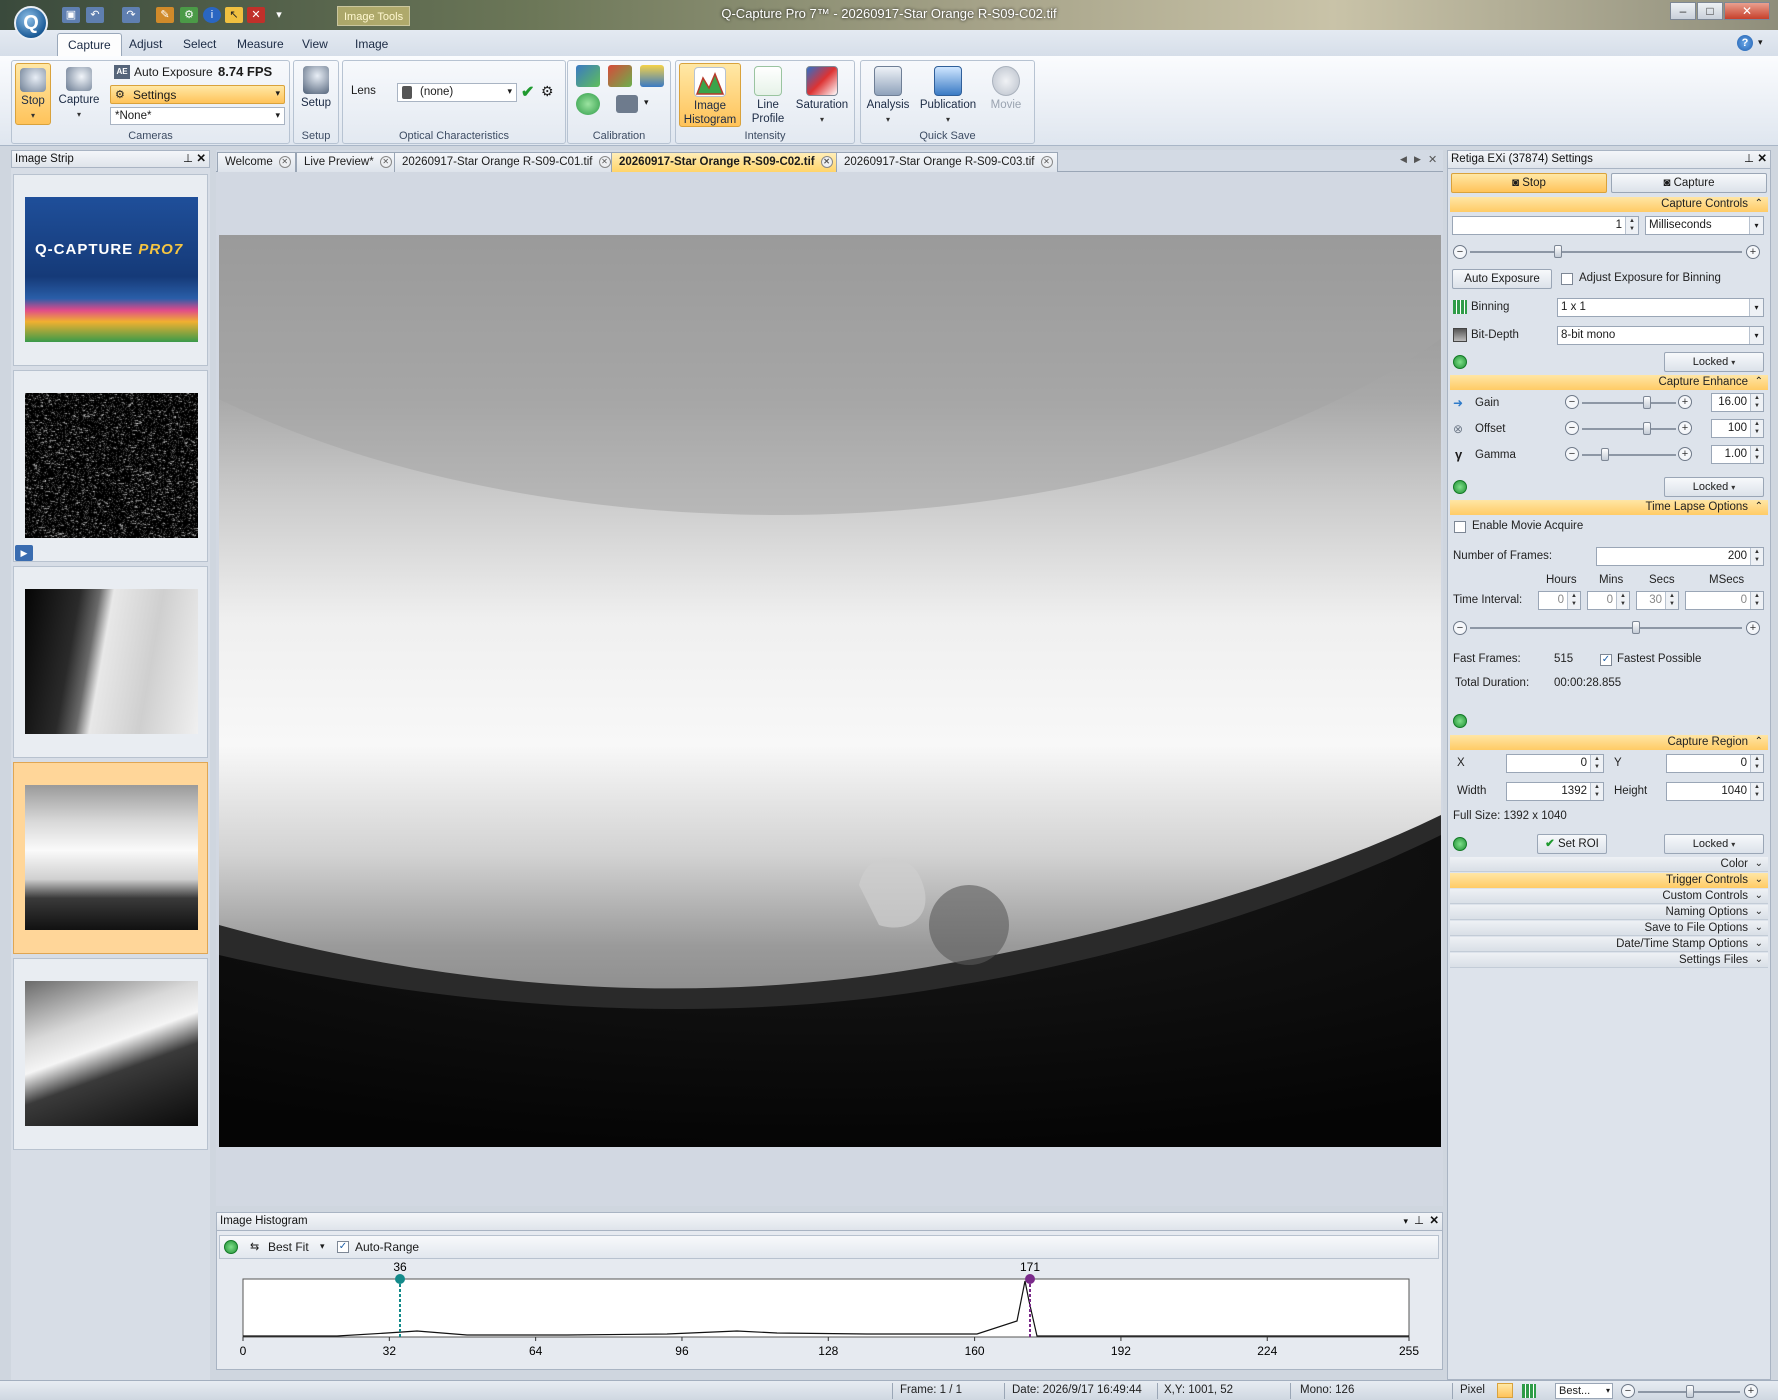 The height and width of the screenshot is (1400, 1778). What do you see at coordinates (1567, 279) in the screenshot?
I see `adjust-binning-checkbox` at bounding box center [1567, 279].